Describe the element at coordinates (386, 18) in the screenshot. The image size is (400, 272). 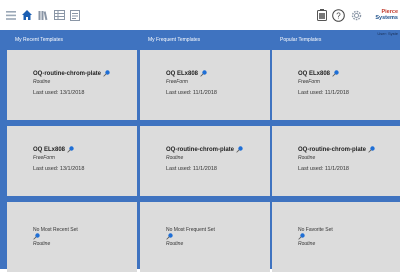
I see `brand-line-2: Systems` at that location.